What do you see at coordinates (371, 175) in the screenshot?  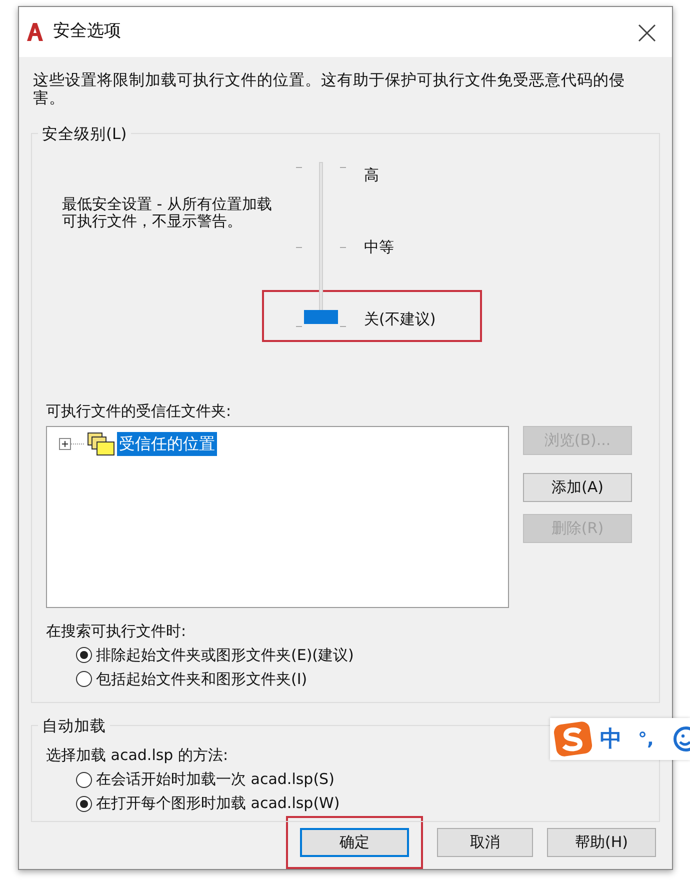 I see `level-label: 高` at bounding box center [371, 175].